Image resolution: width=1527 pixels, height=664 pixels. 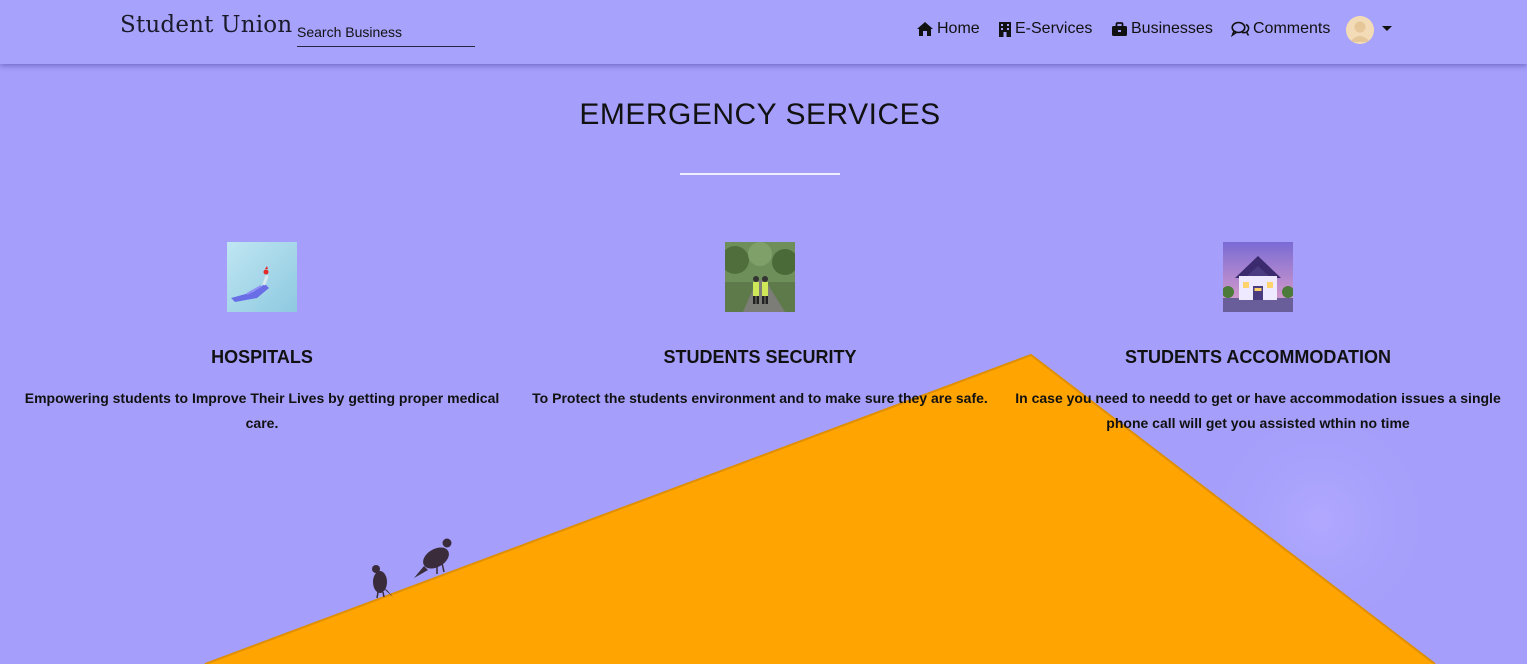 I want to click on avatar-icon, so click(x=1360, y=30).